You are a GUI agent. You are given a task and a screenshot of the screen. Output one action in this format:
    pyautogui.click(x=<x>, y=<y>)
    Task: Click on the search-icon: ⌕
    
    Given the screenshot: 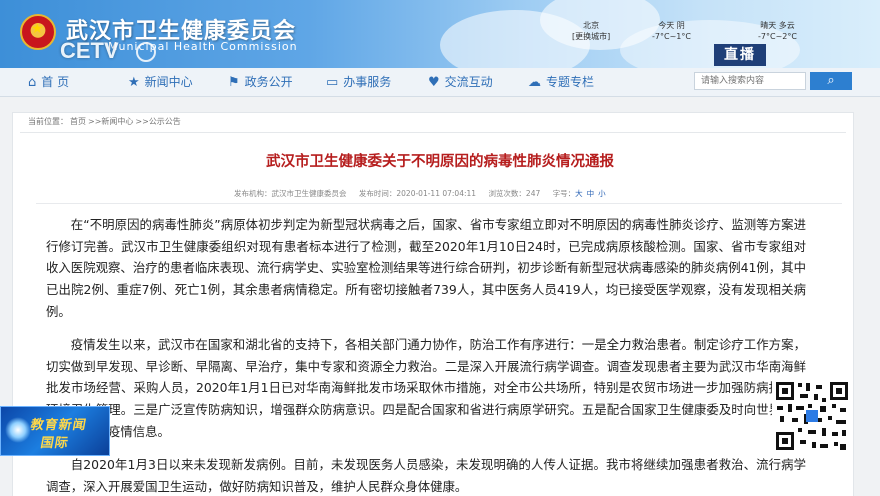 What is the action you would take?
    pyautogui.click(x=831, y=80)
    